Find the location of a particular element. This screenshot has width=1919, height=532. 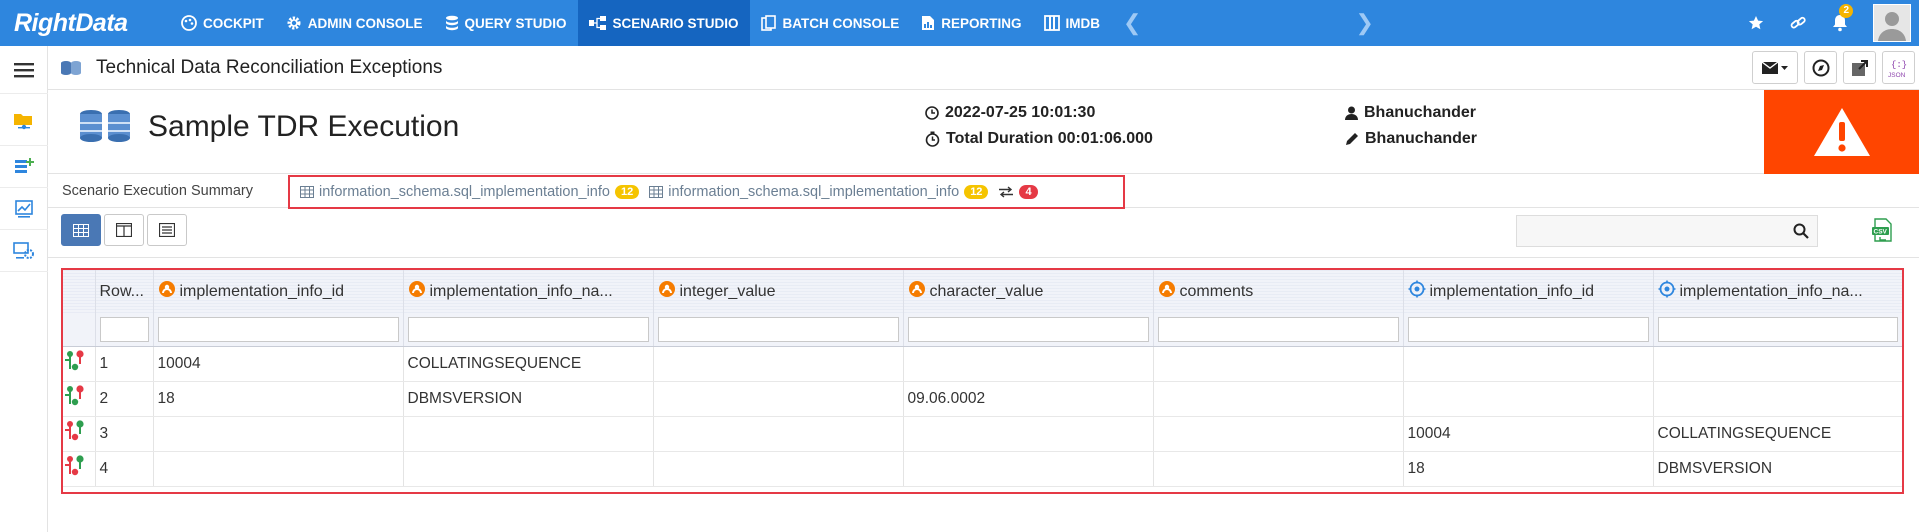

grid-search-input is located at coordinates (1652, 231).